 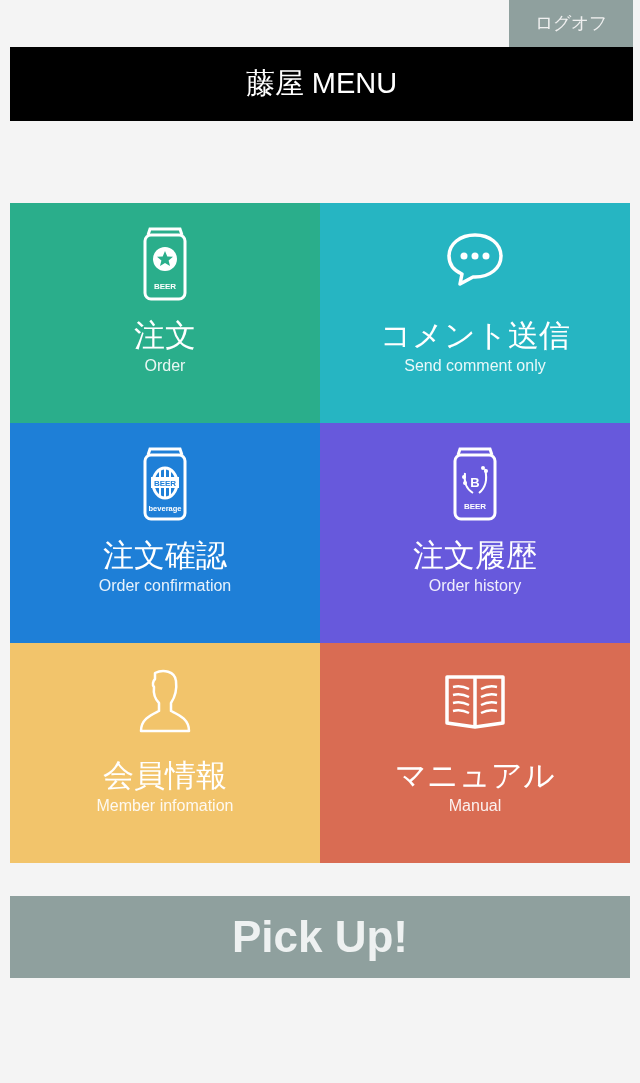 What do you see at coordinates (165, 366) in the screenshot?
I see `tile-subtitle: Order` at bounding box center [165, 366].